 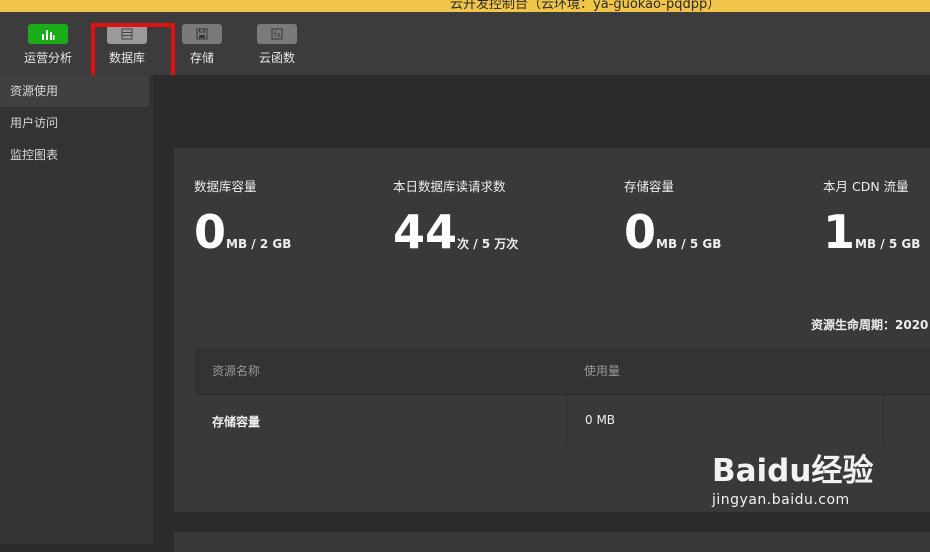 I want to click on function-icon: fx, so click(x=277, y=34).